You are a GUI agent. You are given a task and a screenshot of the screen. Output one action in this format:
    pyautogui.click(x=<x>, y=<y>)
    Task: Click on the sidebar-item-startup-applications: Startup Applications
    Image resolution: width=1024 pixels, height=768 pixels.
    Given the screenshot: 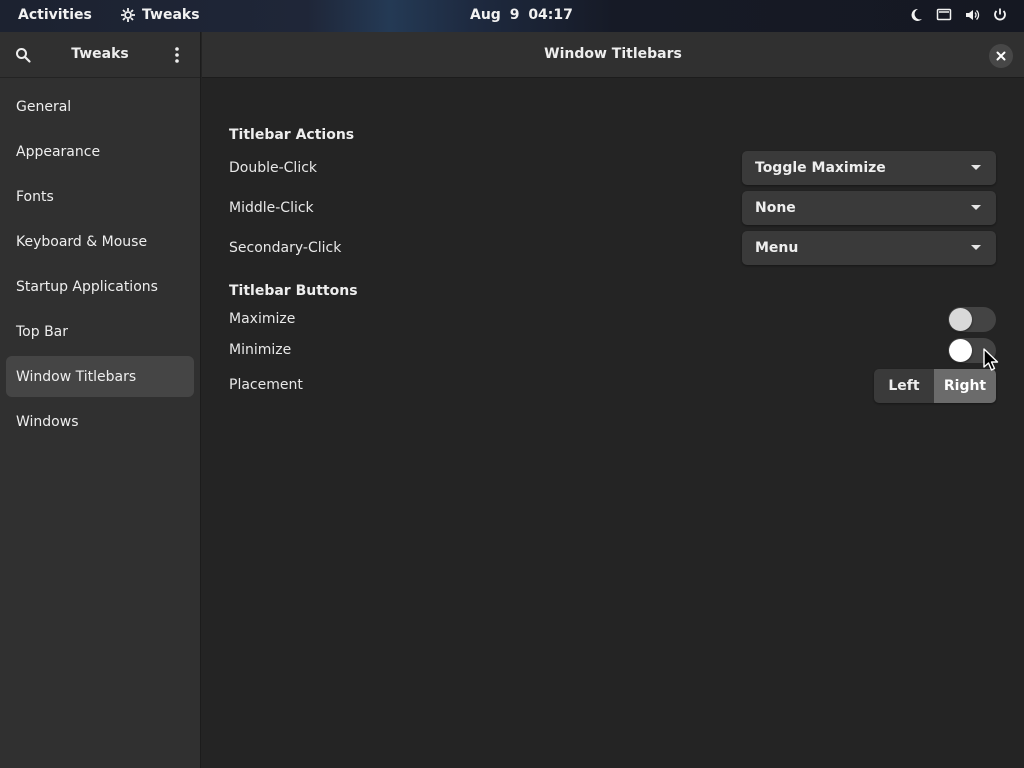 What is the action you would take?
    pyautogui.click(x=100, y=286)
    